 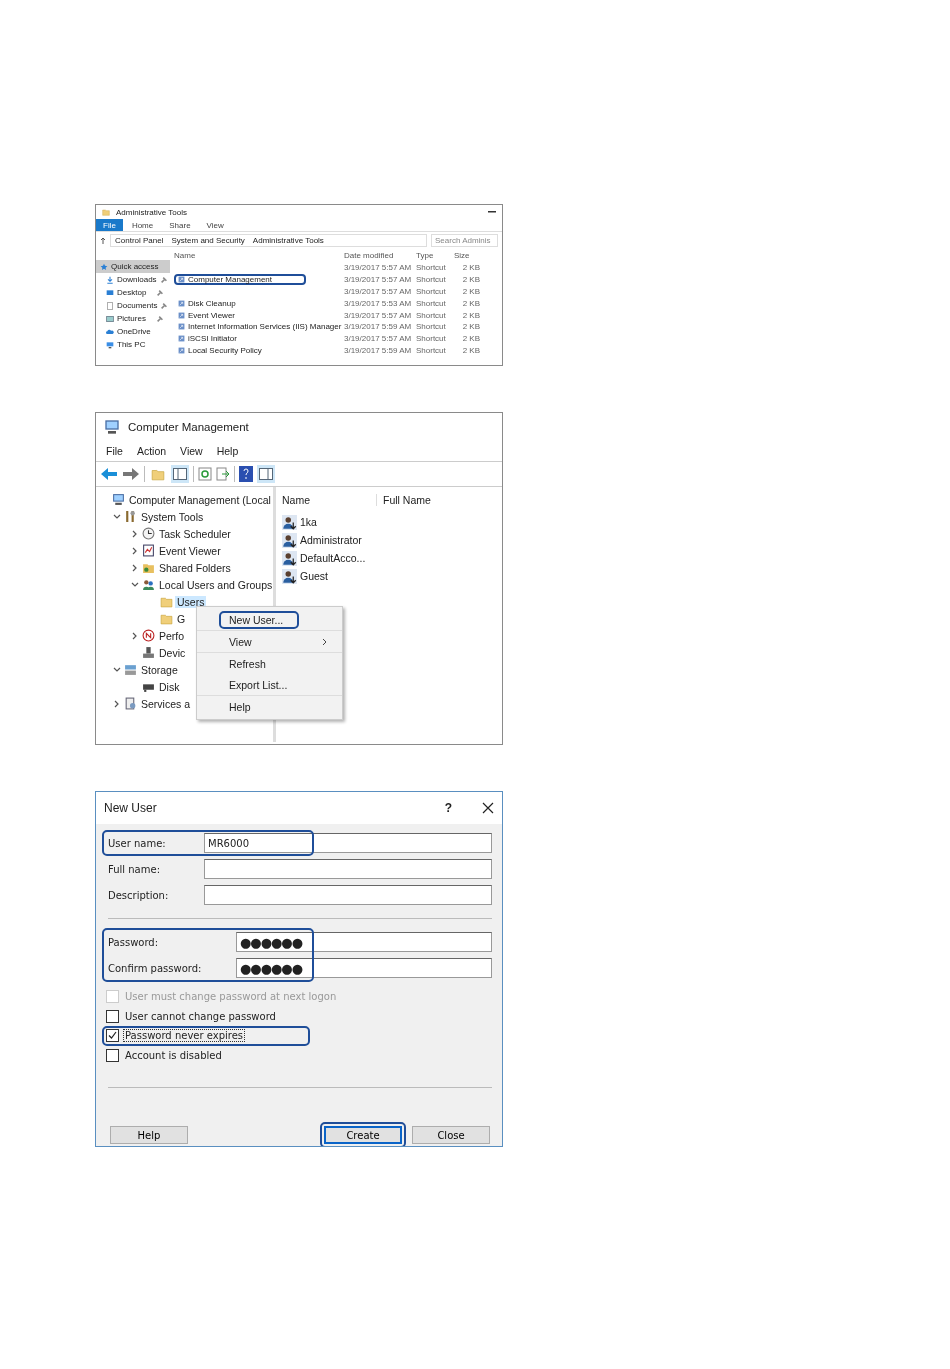 What do you see at coordinates (130, 669) in the screenshot?
I see `storage-icon` at bounding box center [130, 669].